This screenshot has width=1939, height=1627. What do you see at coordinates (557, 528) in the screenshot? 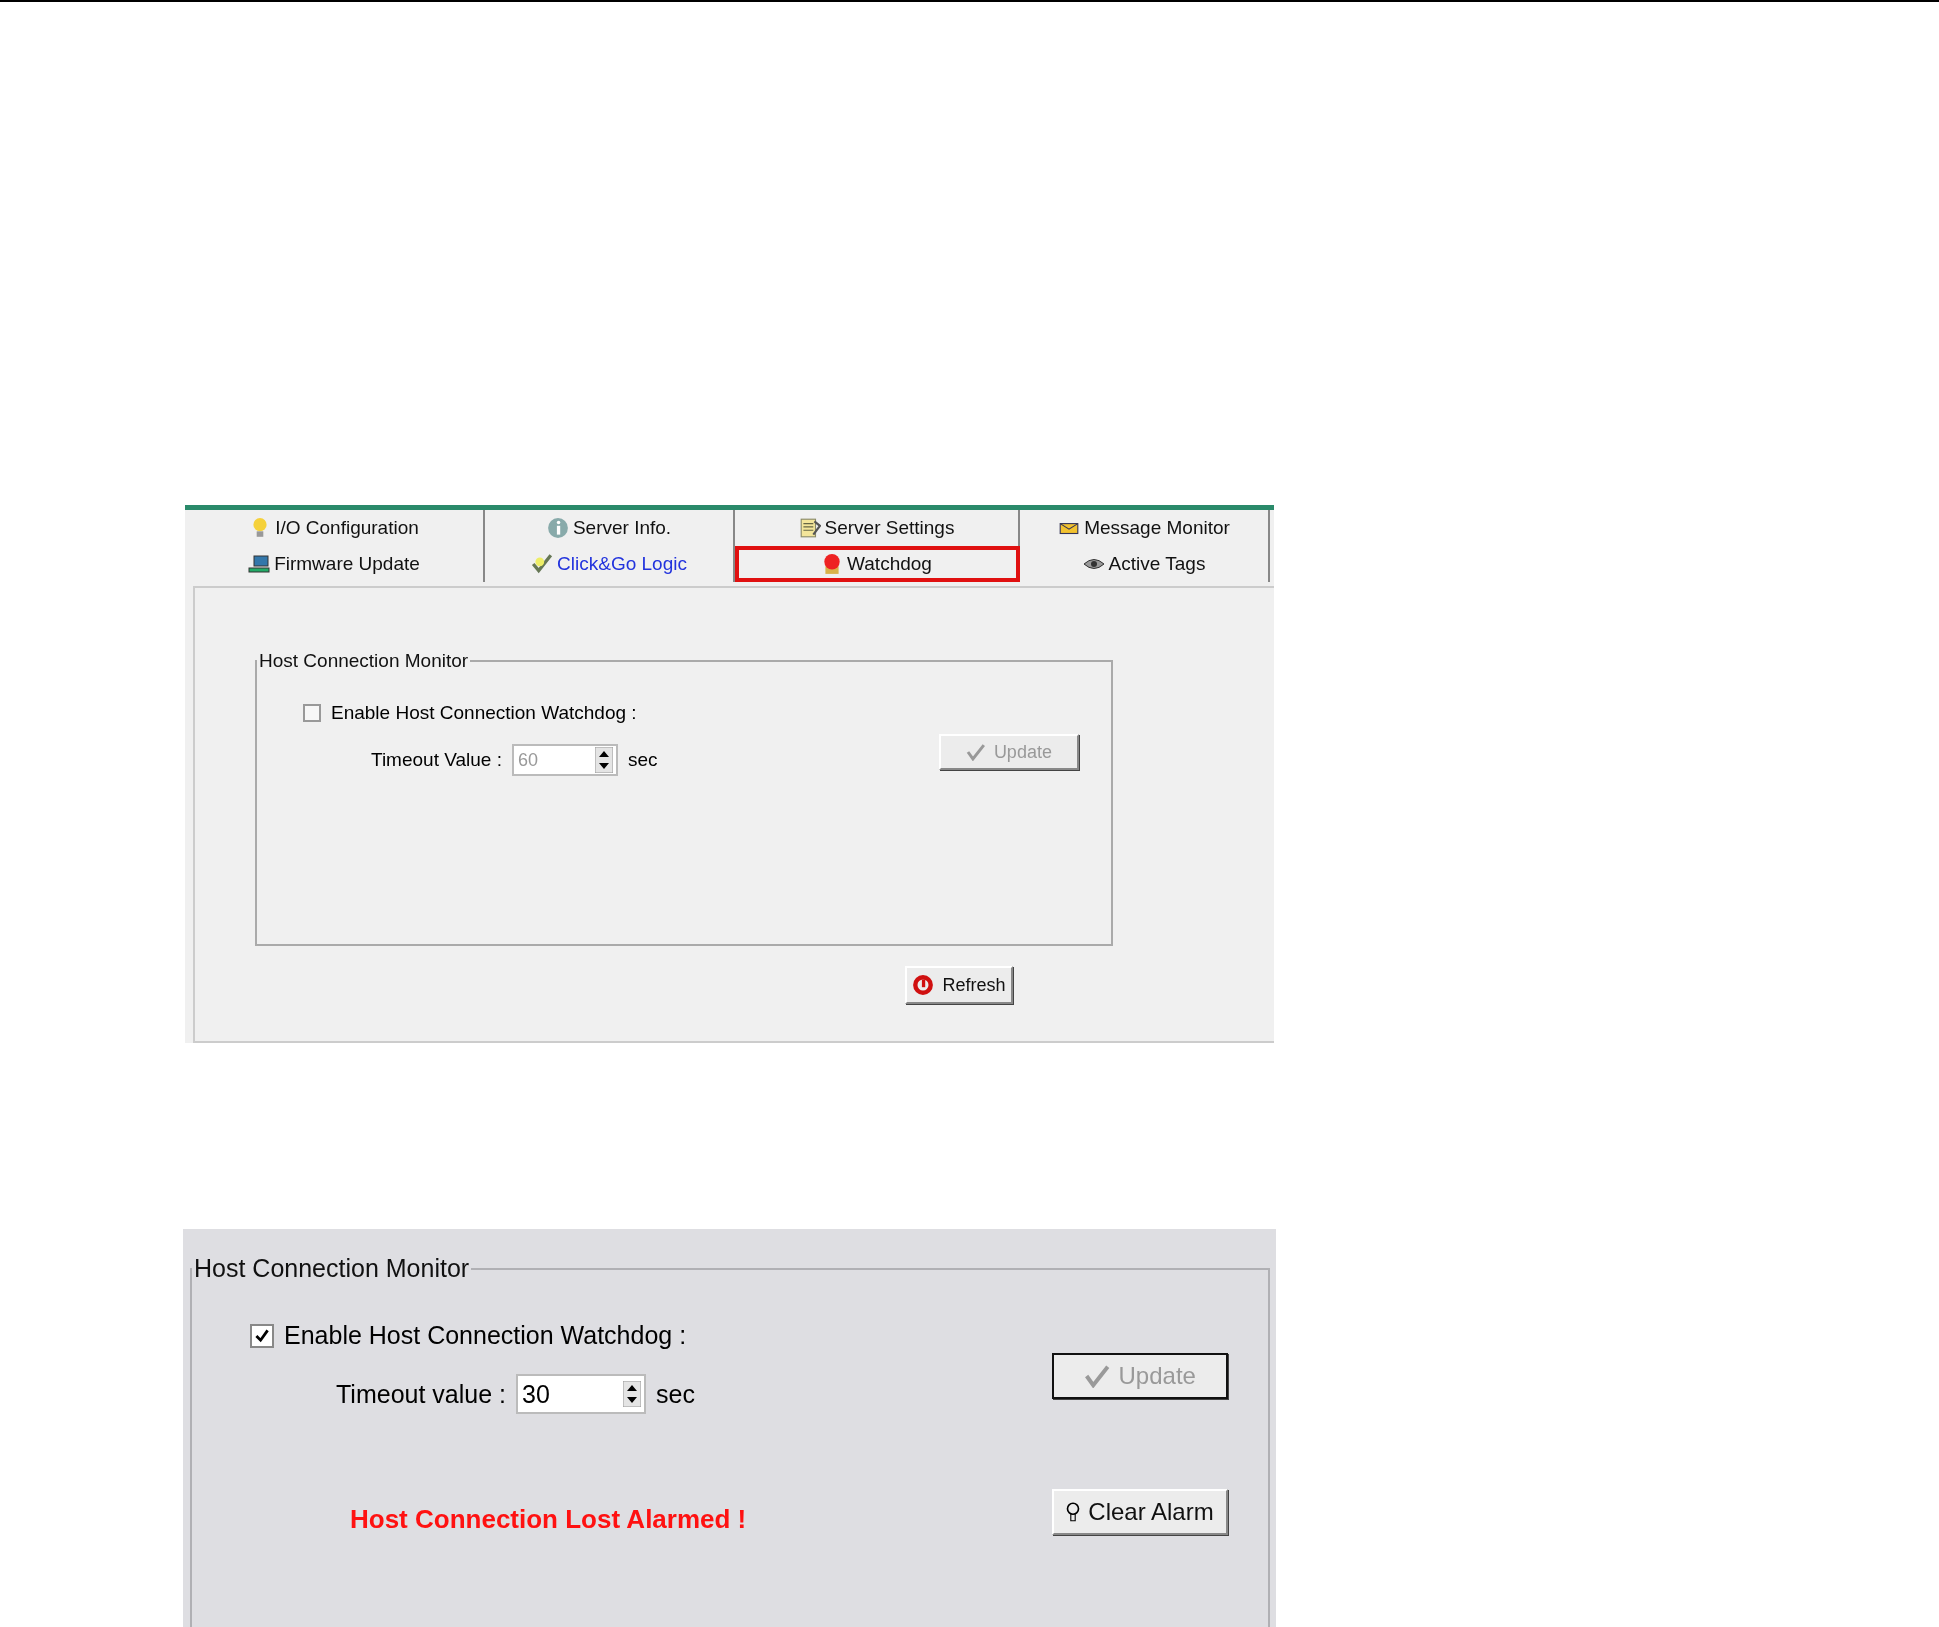
I see `info-icon` at bounding box center [557, 528].